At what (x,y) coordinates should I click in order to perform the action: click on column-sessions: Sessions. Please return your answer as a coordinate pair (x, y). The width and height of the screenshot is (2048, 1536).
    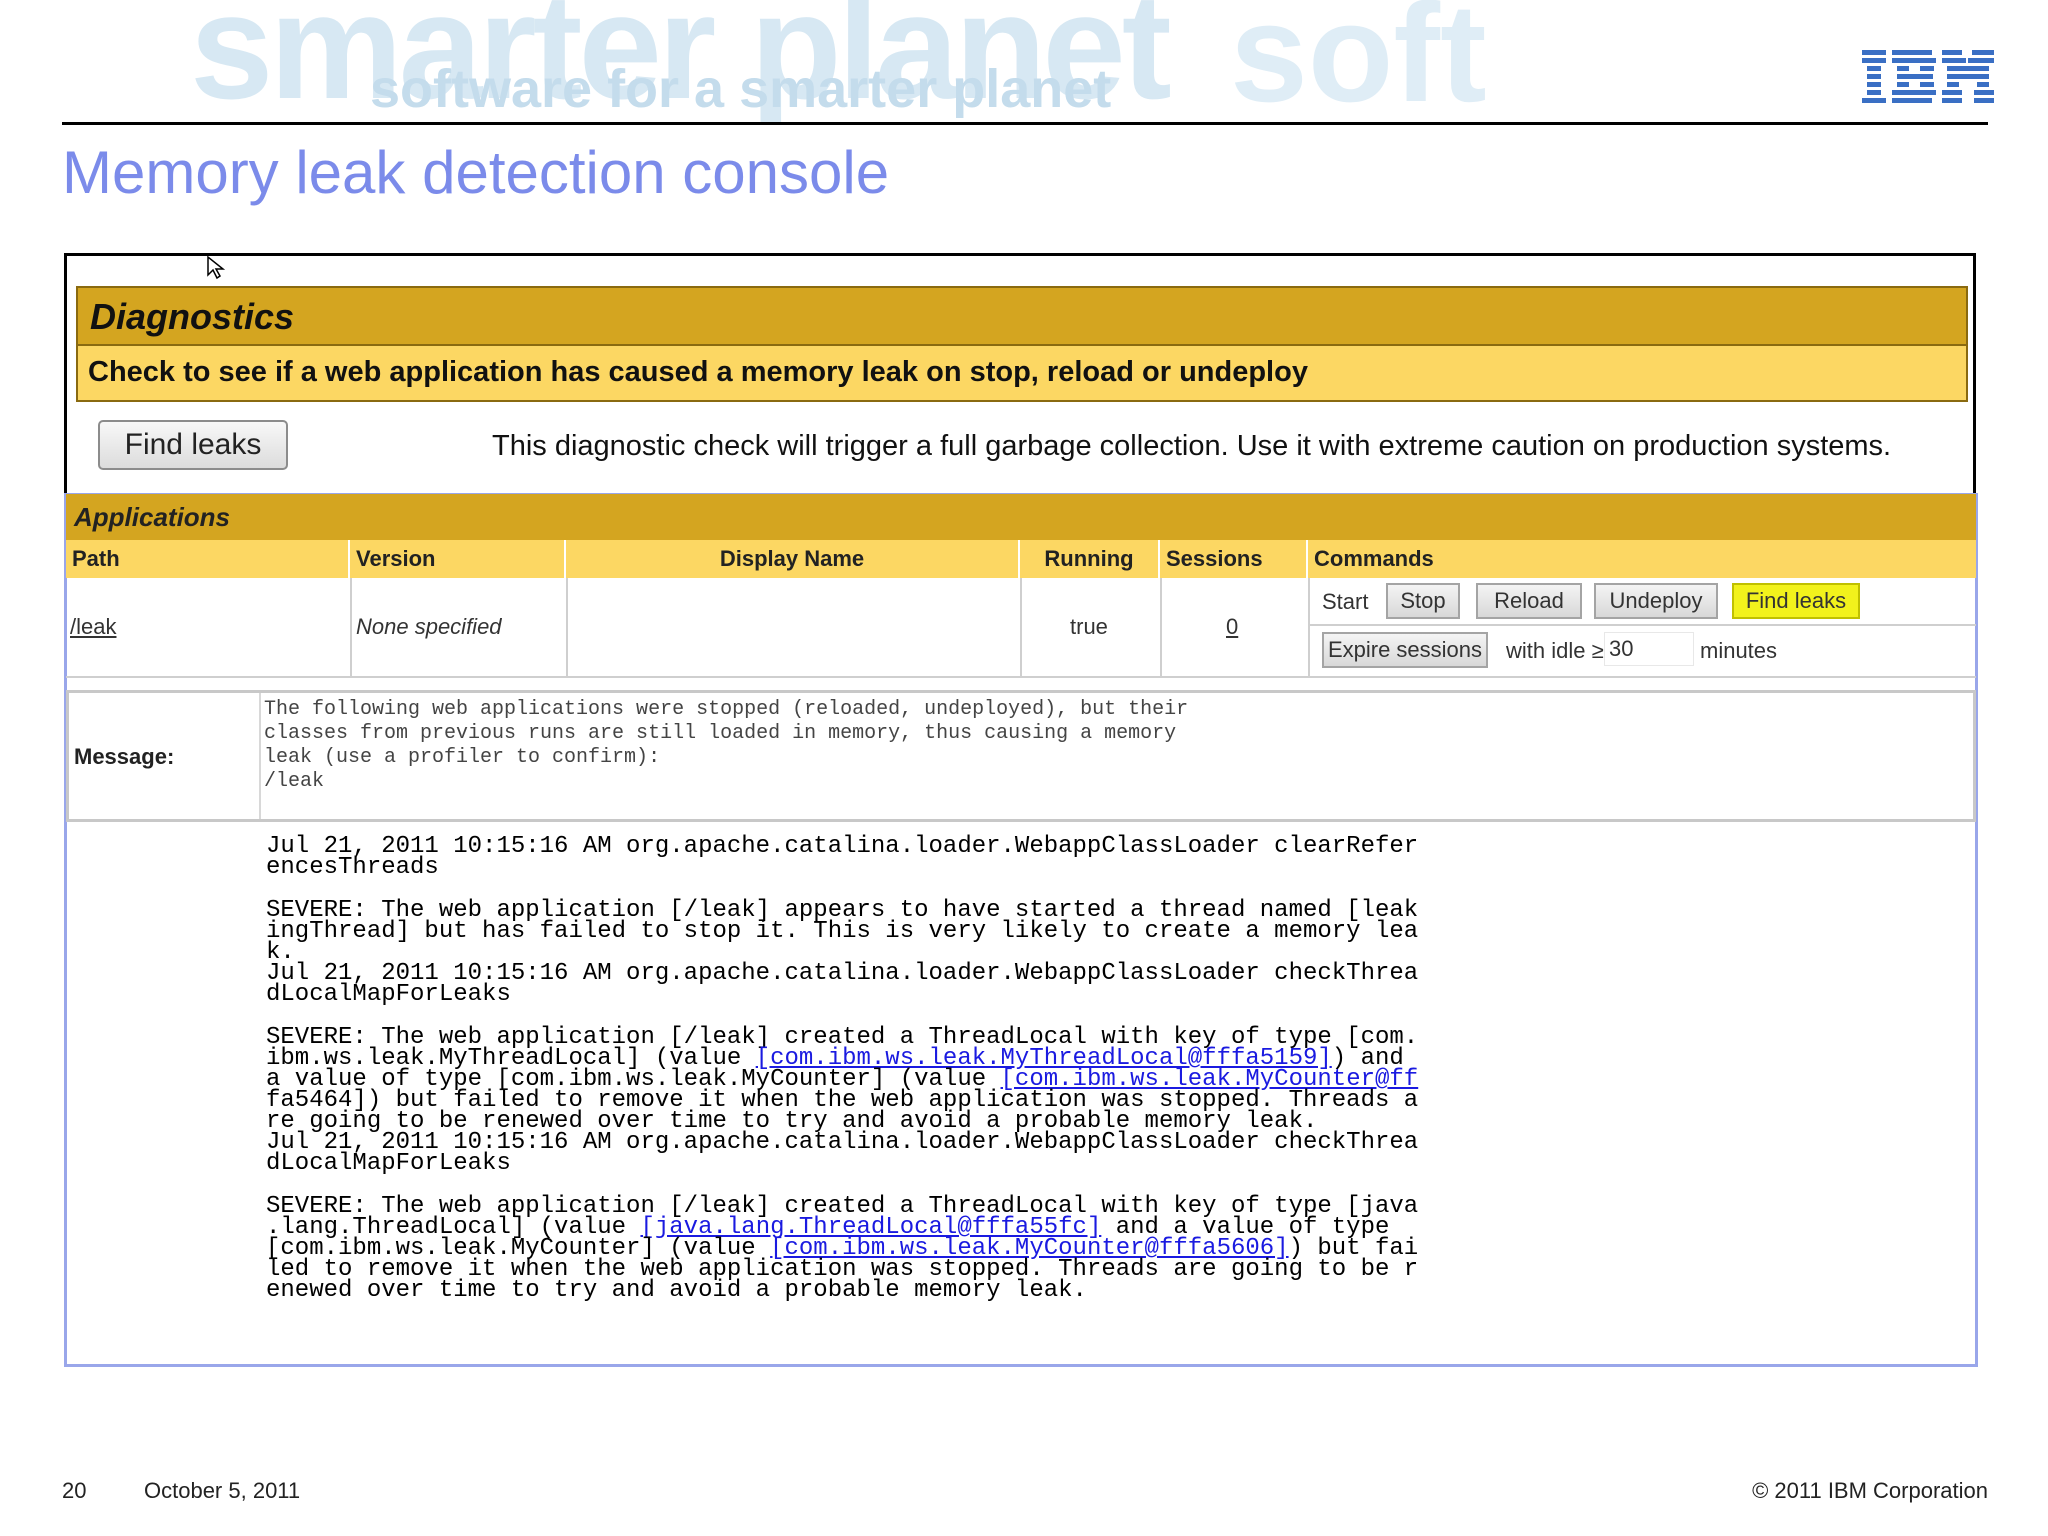
    Looking at the image, I should click on (1234, 559).